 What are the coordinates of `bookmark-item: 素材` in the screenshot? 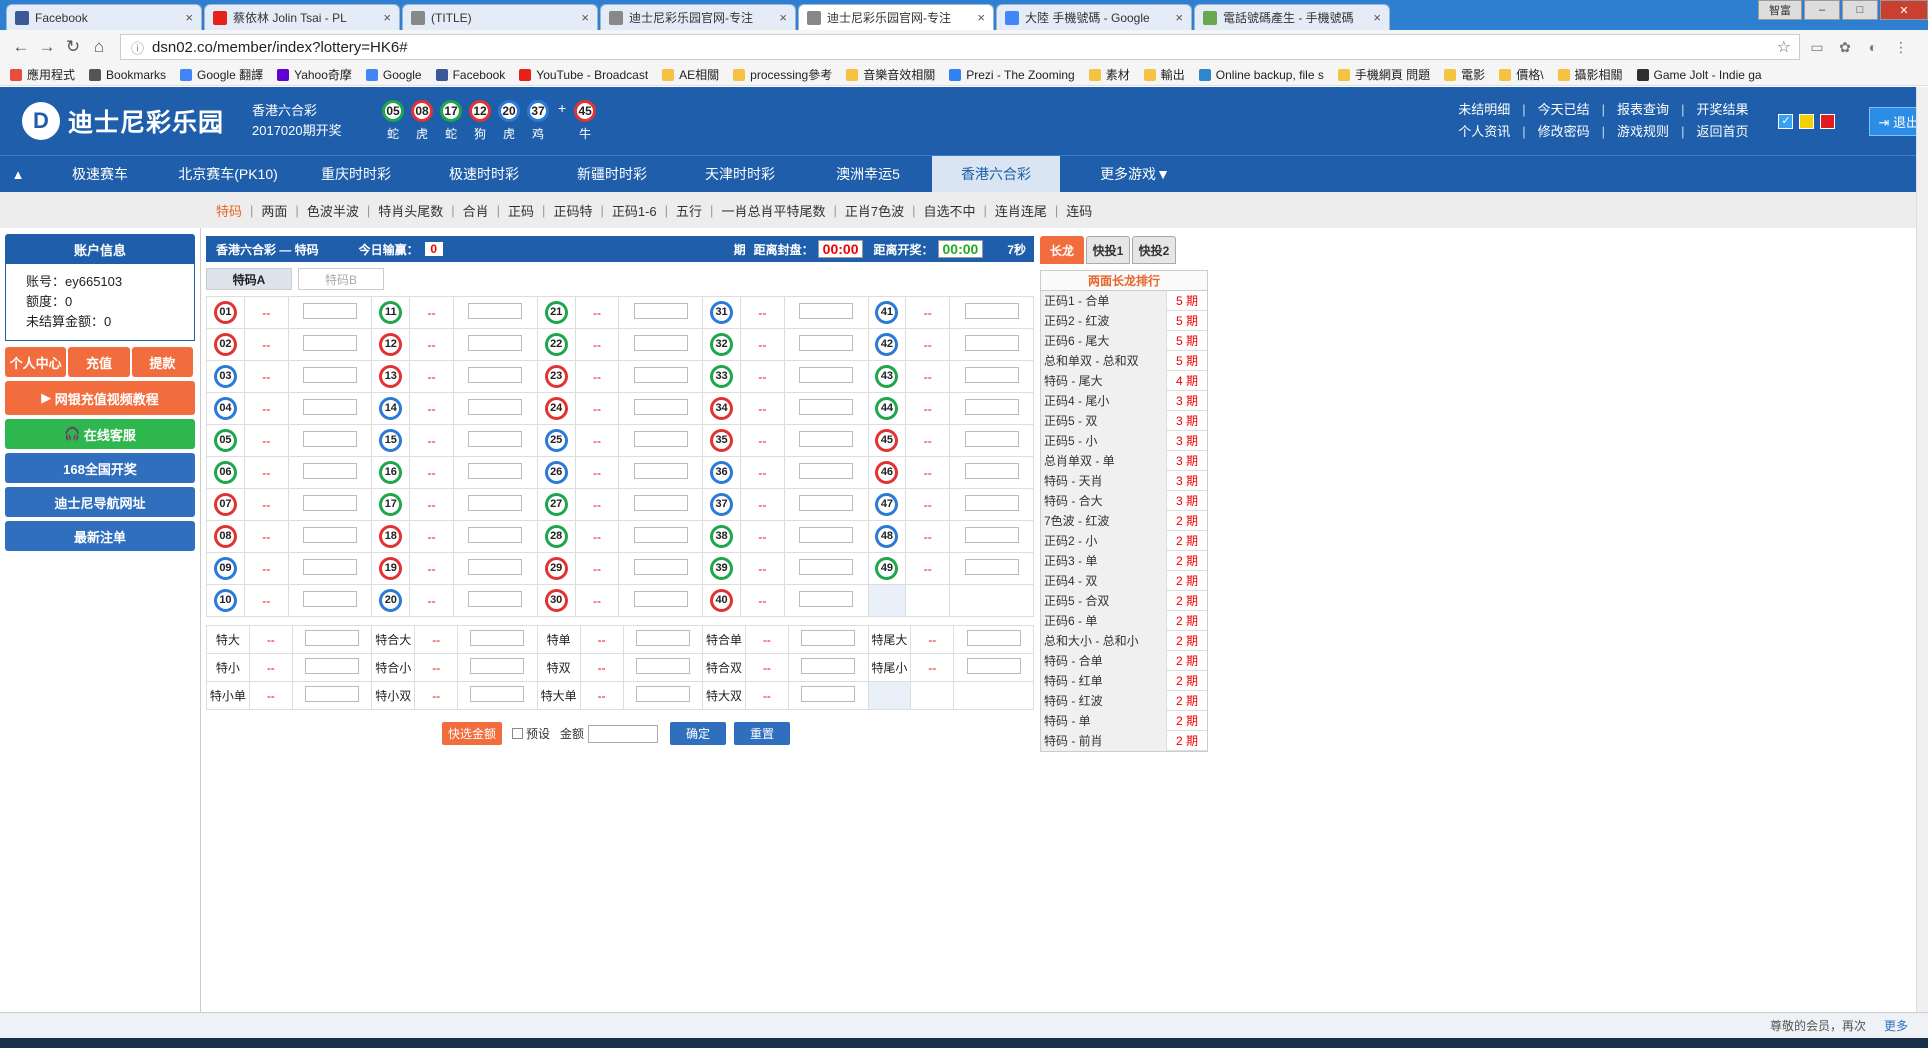 It's located at (1109, 74).